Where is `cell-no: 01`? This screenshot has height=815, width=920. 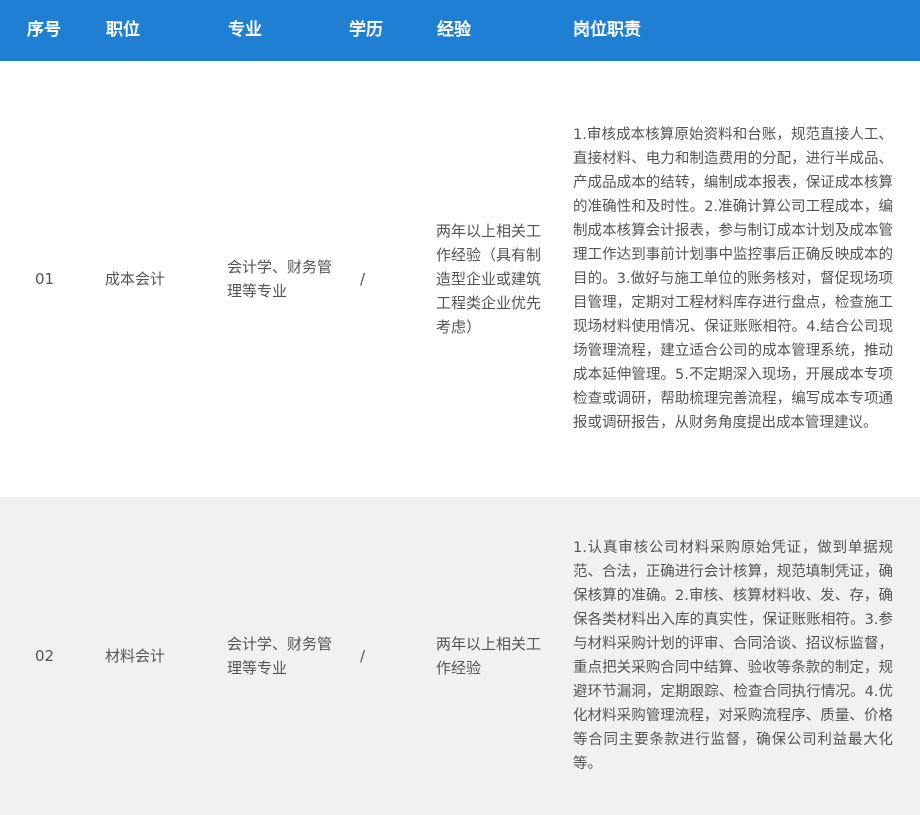 cell-no: 01 is located at coordinates (60, 279).